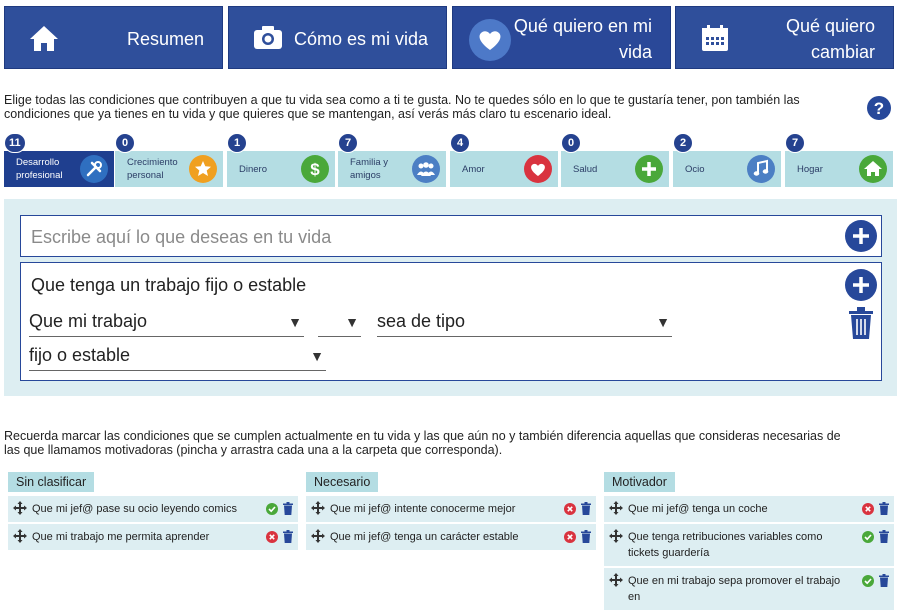  What do you see at coordinates (424, 537) in the screenshot?
I see `item-text: Que mi jef@ tenga un carácter estable` at bounding box center [424, 537].